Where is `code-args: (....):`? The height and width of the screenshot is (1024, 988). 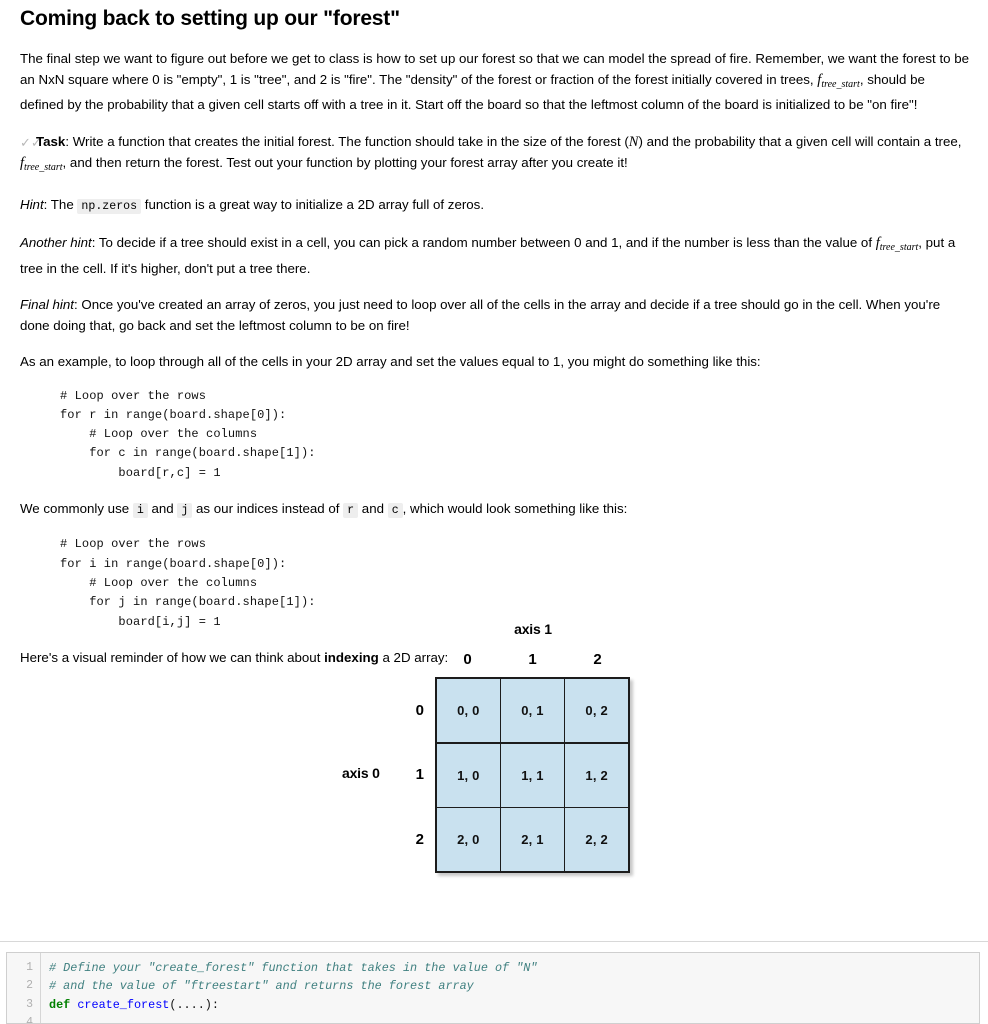
code-args: (....): is located at coordinates (194, 1004).